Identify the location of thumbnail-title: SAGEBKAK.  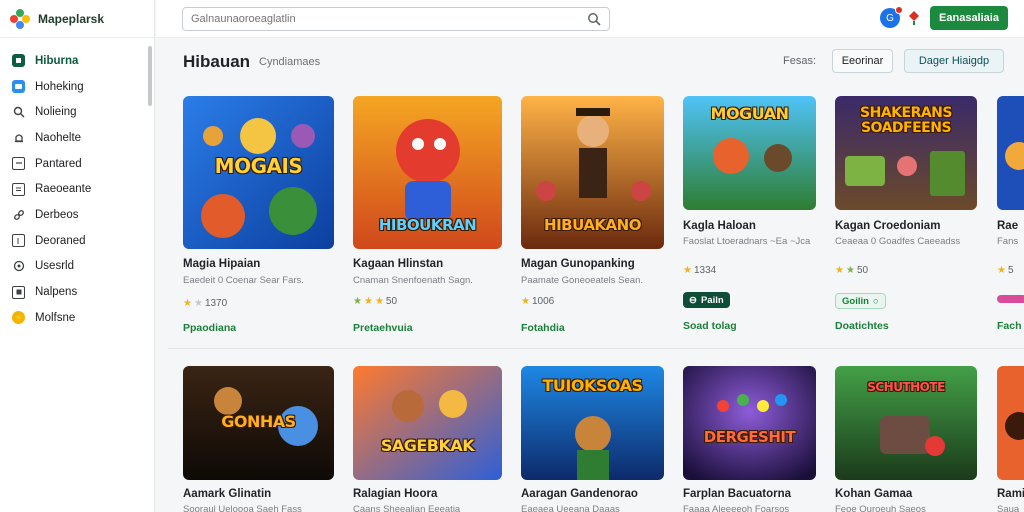
(427, 445).